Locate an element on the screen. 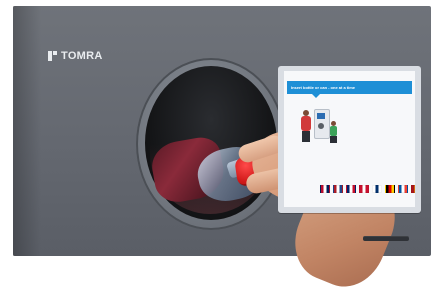 The image size is (445, 298). tomra-logo: TOMRA is located at coordinates (75, 56).